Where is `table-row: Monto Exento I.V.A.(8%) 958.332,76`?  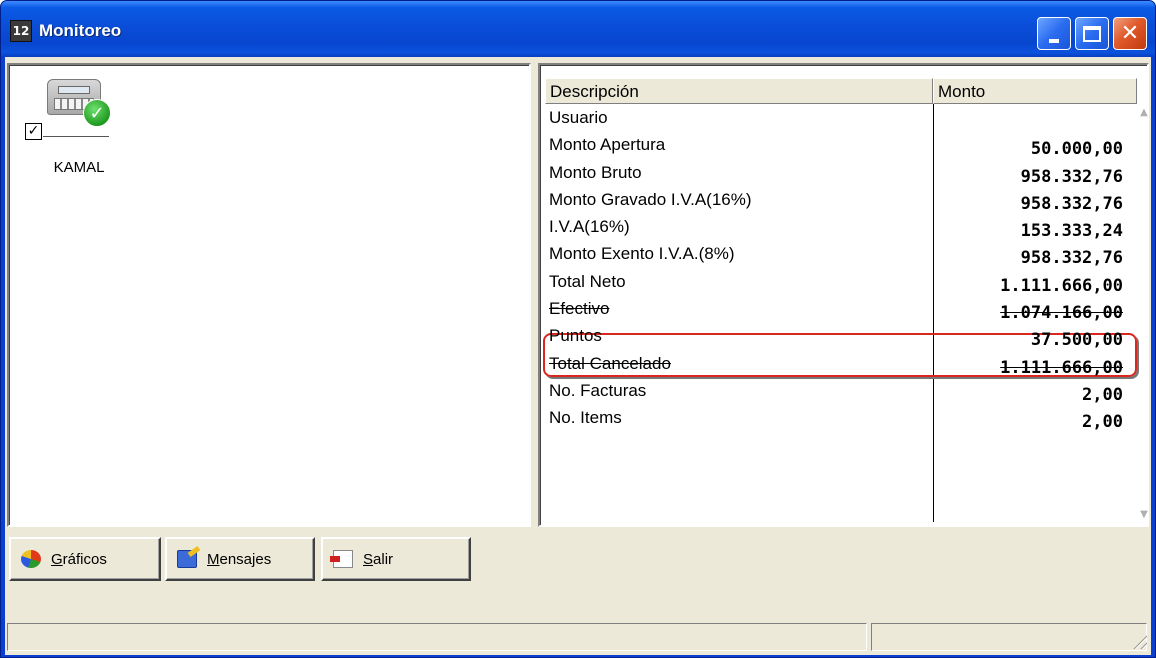
table-row: Monto Exento I.V.A.(8%) 958.332,76 is located at coordinates (841, 255).